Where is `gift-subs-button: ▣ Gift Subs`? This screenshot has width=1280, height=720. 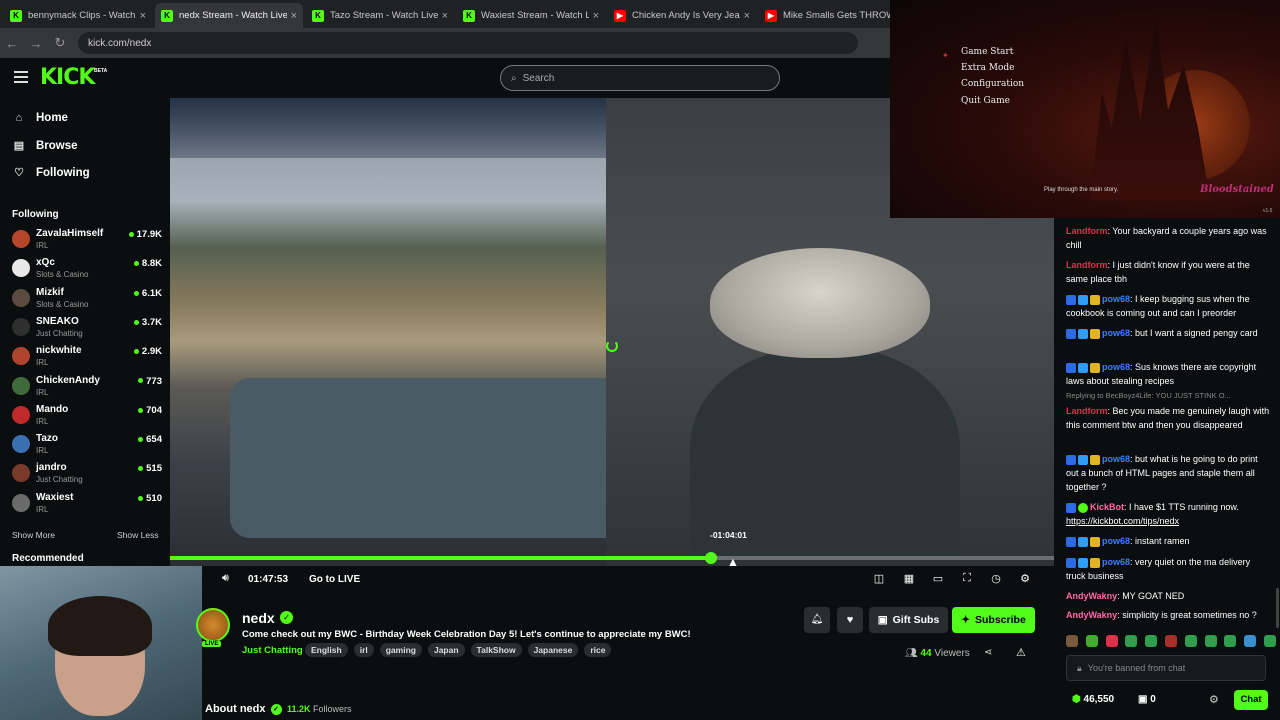 gift-subs-button: ▣ Gift Subs is located at coordinates (908, 620).